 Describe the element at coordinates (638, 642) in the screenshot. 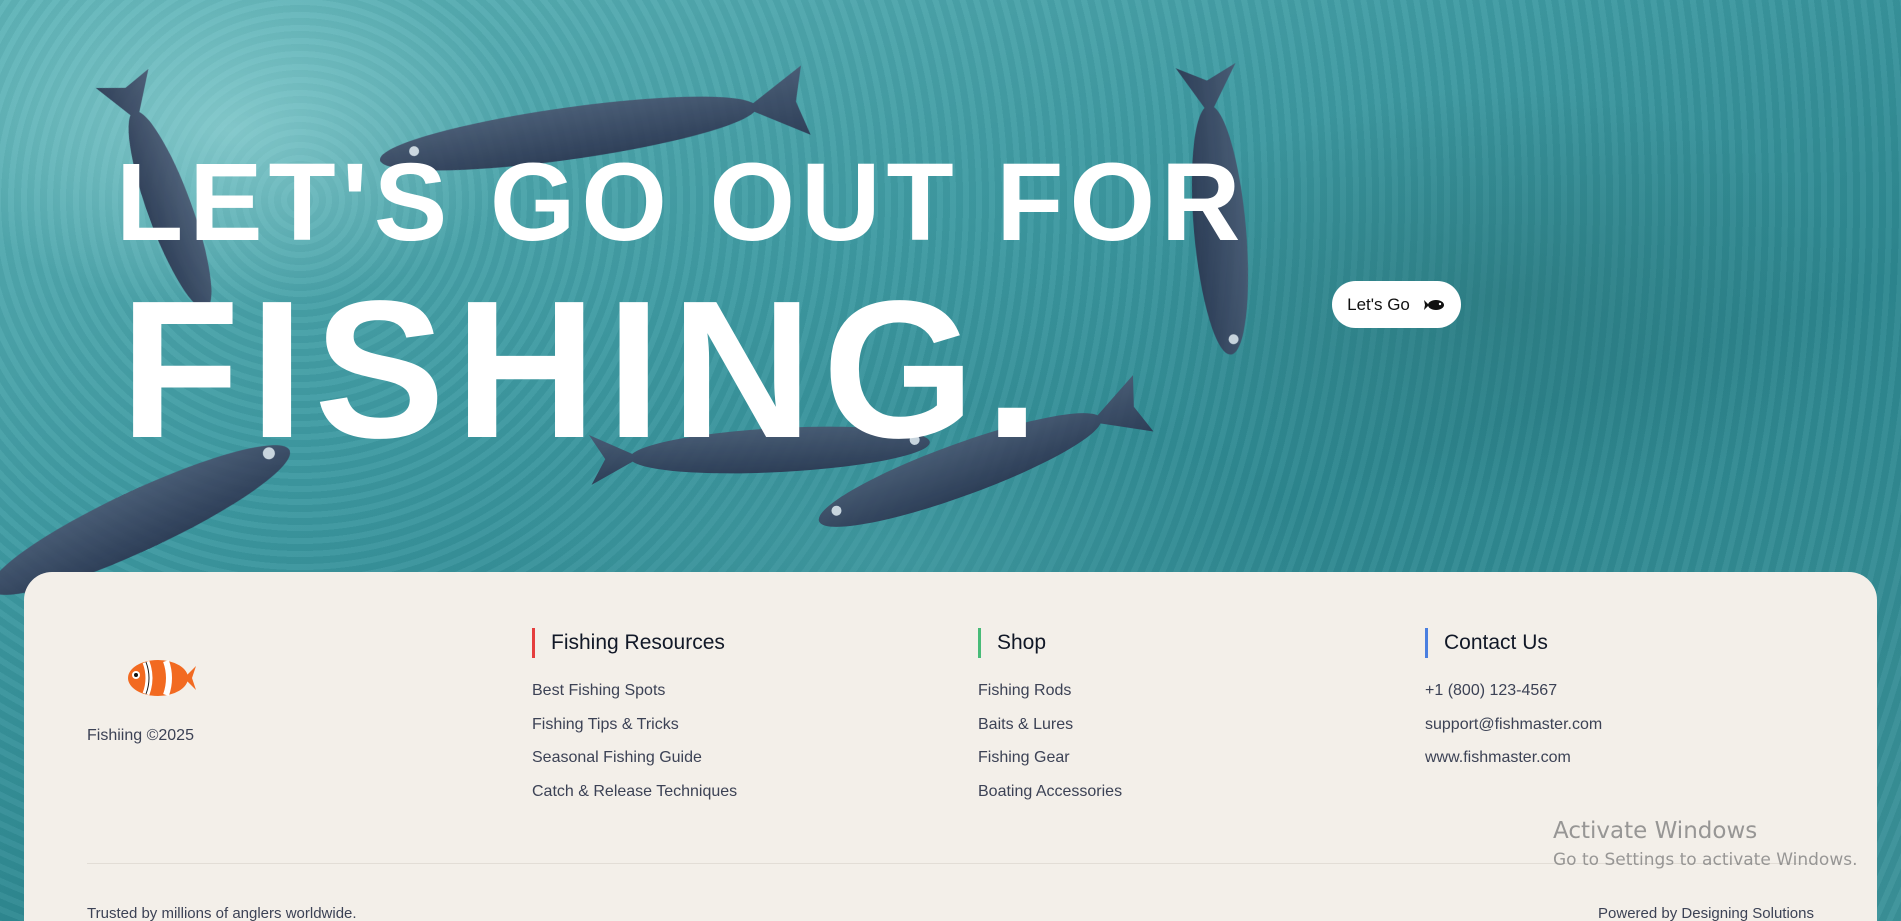

I see `heading-label: Fishing Resources` at that location.